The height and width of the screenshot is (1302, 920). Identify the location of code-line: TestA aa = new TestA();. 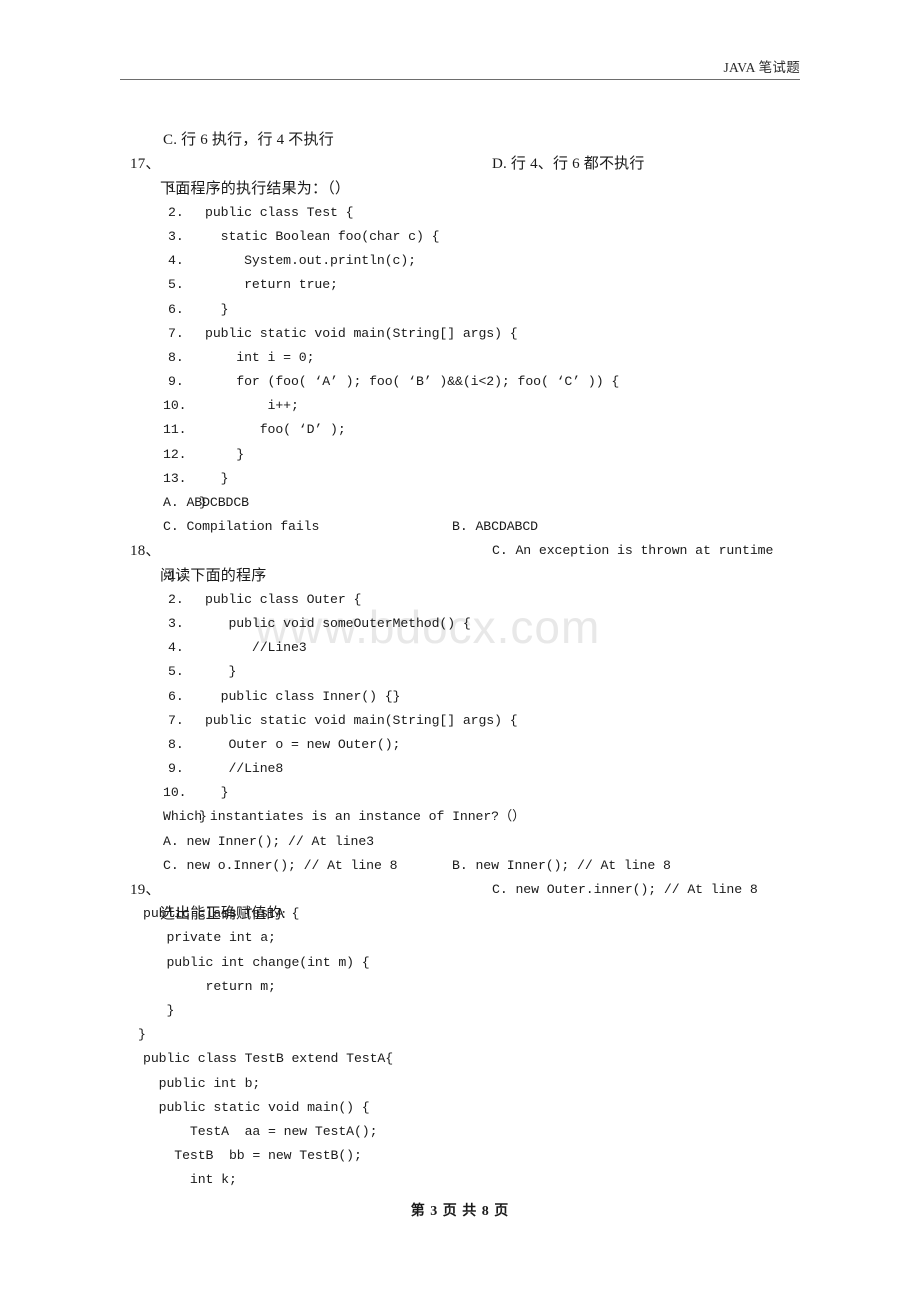
(460, 1117).